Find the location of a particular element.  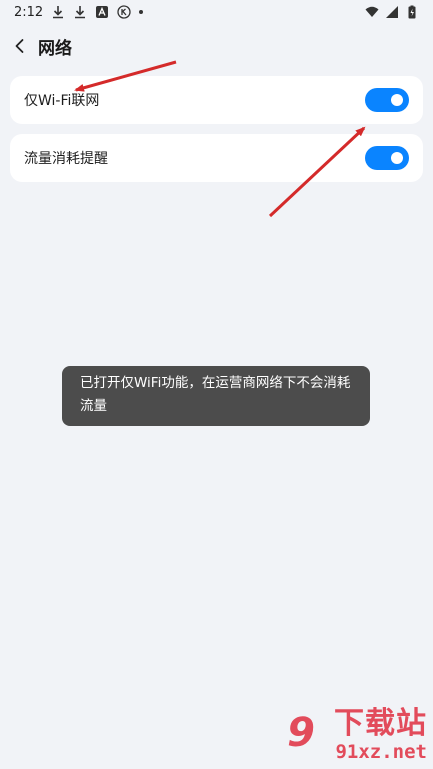

app-store-icon is located at coordinates (102, 12).